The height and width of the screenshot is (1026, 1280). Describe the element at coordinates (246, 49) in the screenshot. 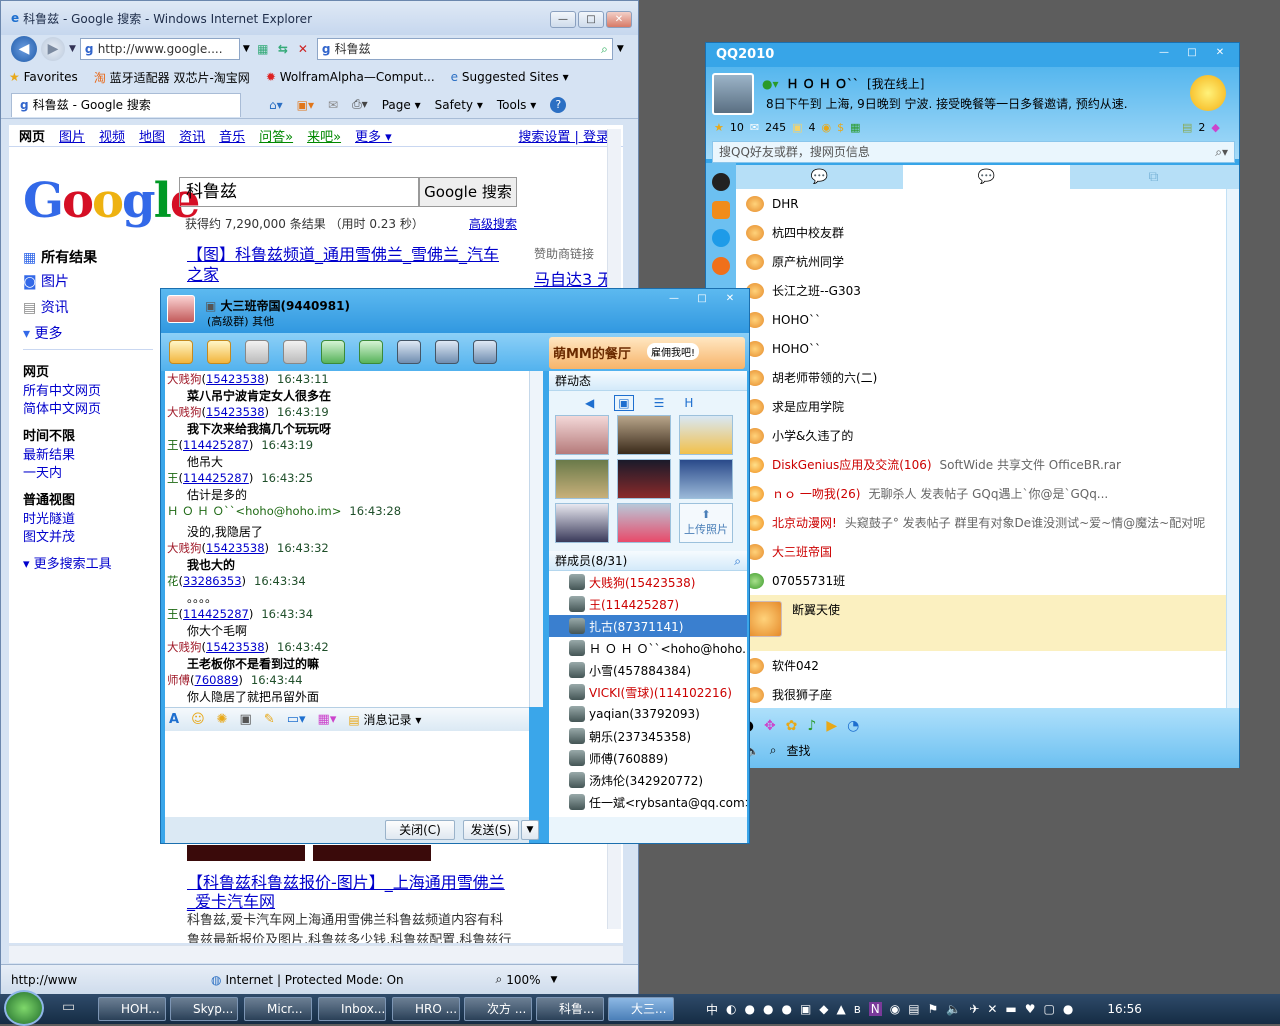

I see `address-dropdown-icon: ▼` at that location.